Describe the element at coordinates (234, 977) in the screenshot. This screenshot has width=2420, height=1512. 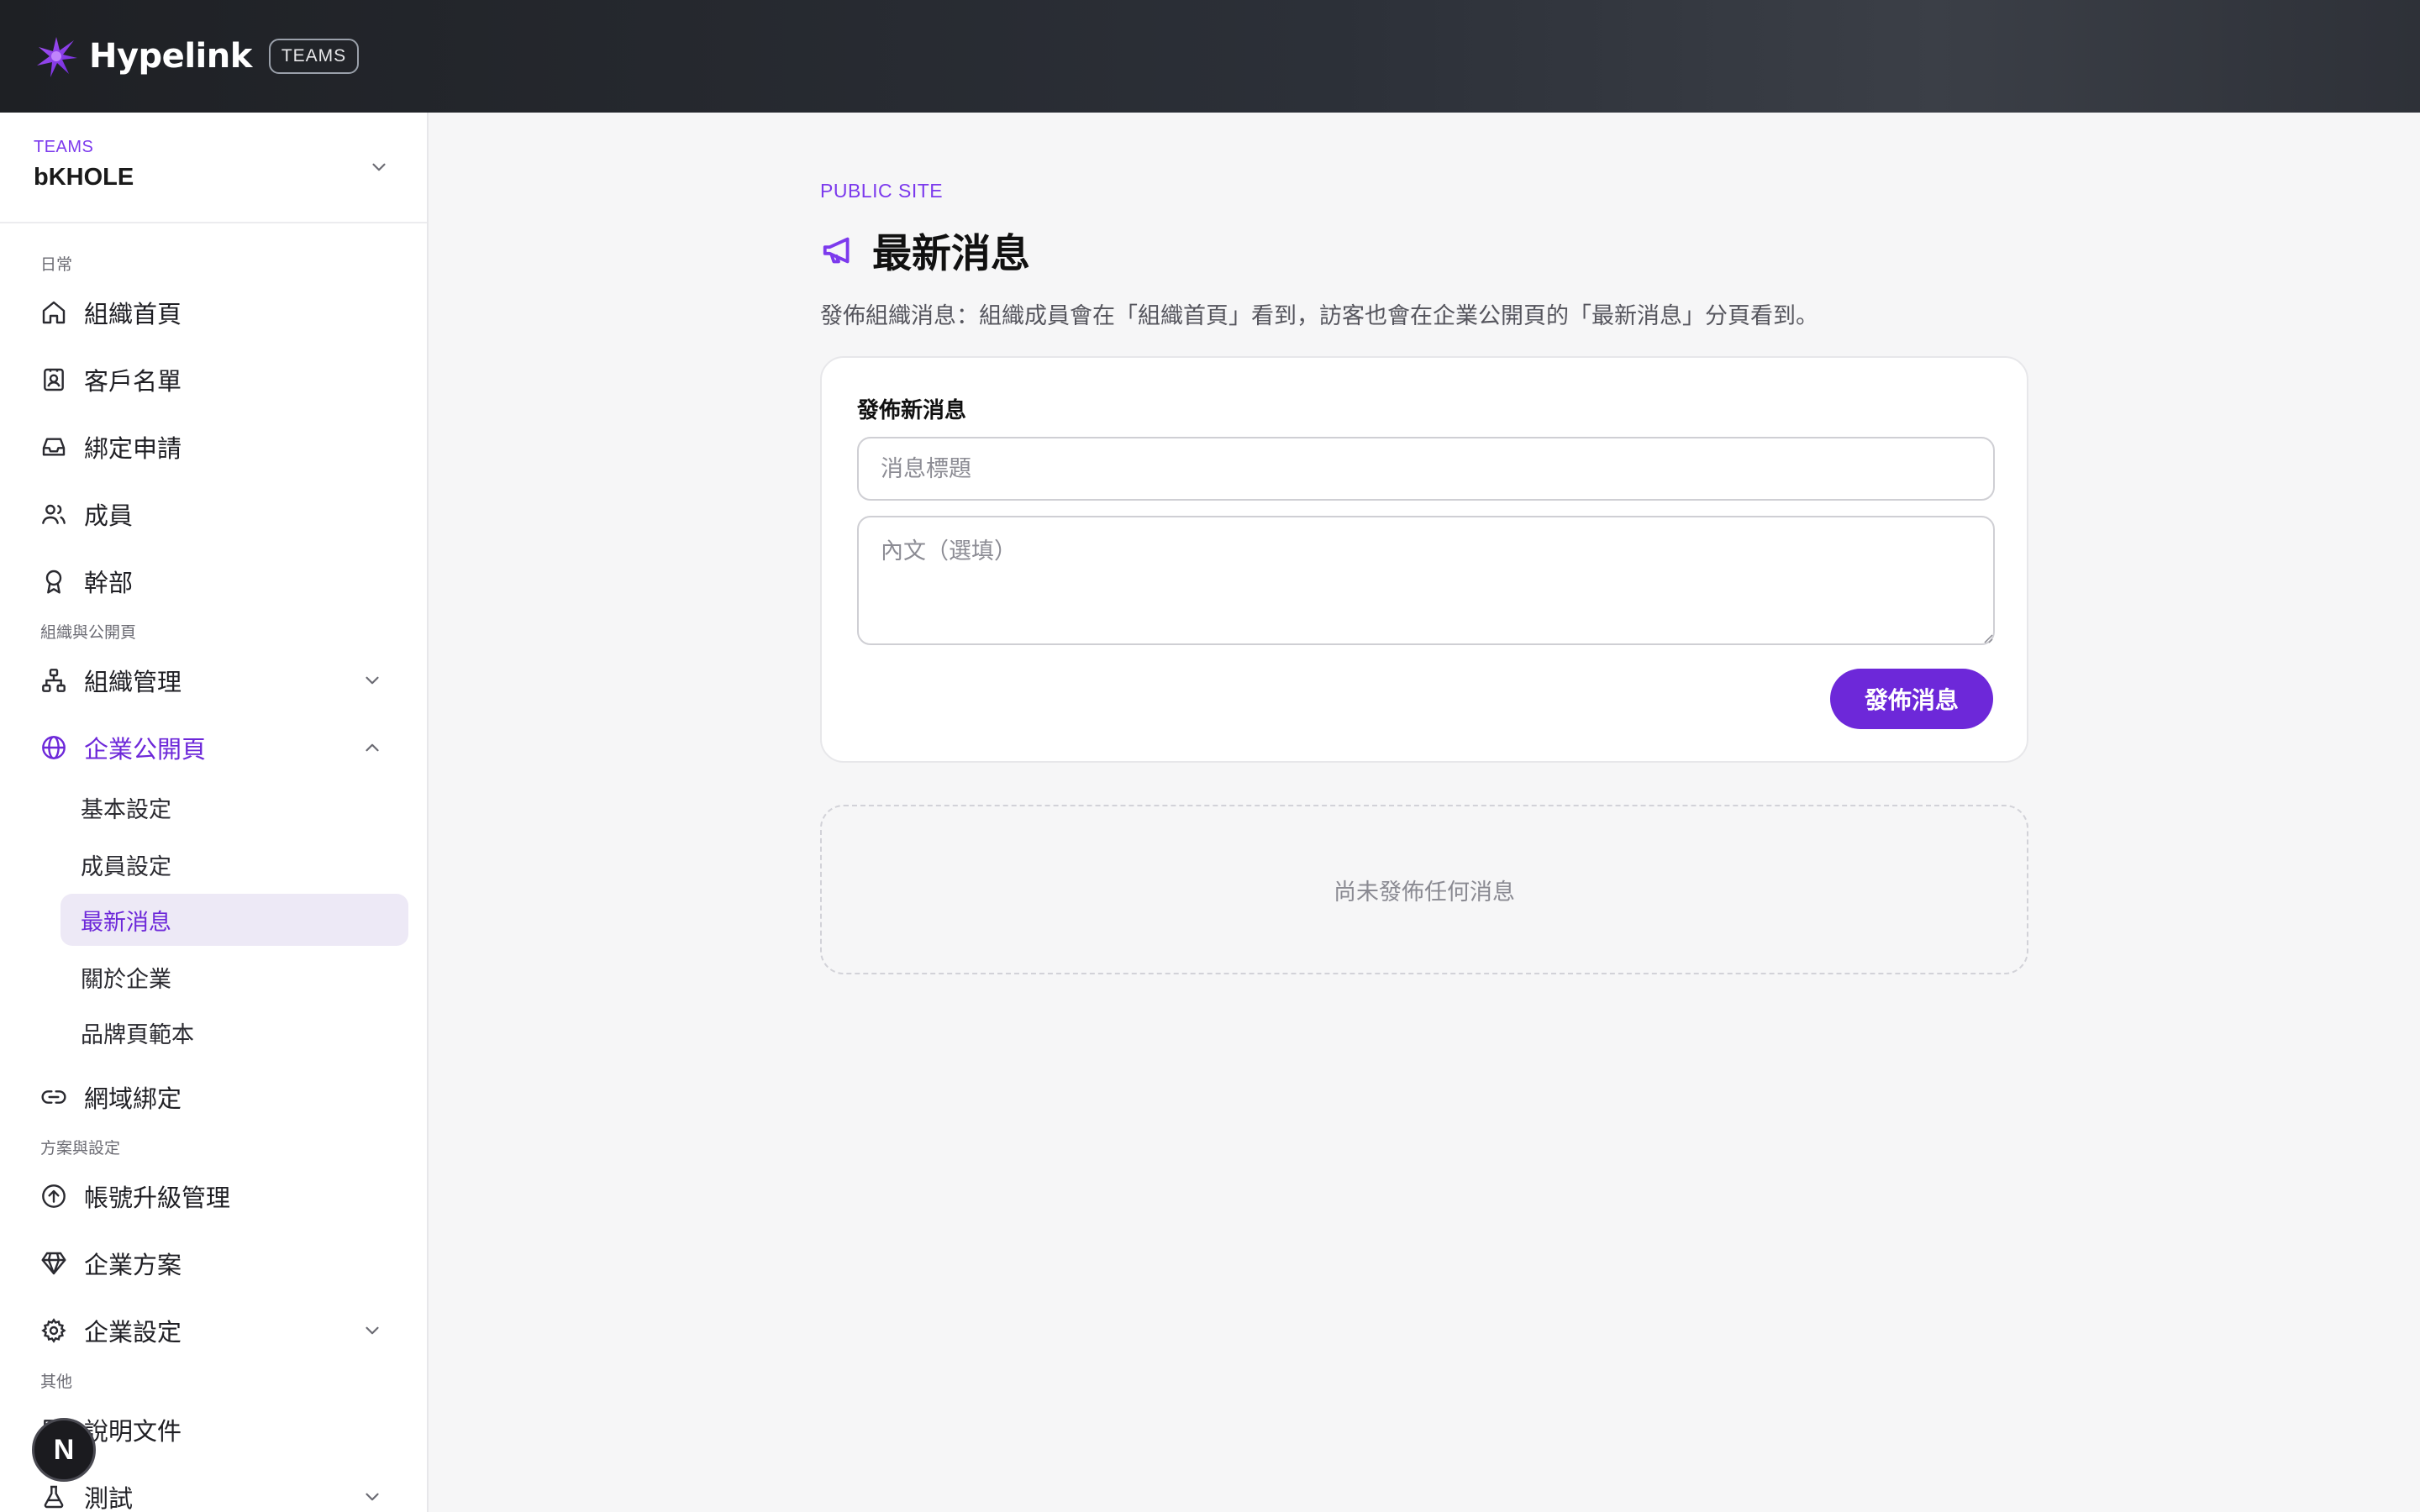
I see `sidebar-subitem-about: 關於企業` at that location.